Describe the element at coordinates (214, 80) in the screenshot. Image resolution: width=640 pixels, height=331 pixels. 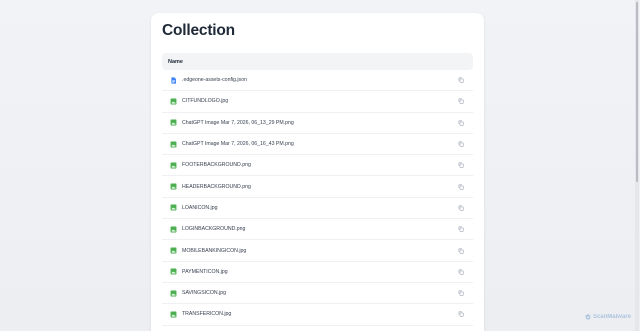
I see `file-name: .edgeone-assets-config.json` at that location.